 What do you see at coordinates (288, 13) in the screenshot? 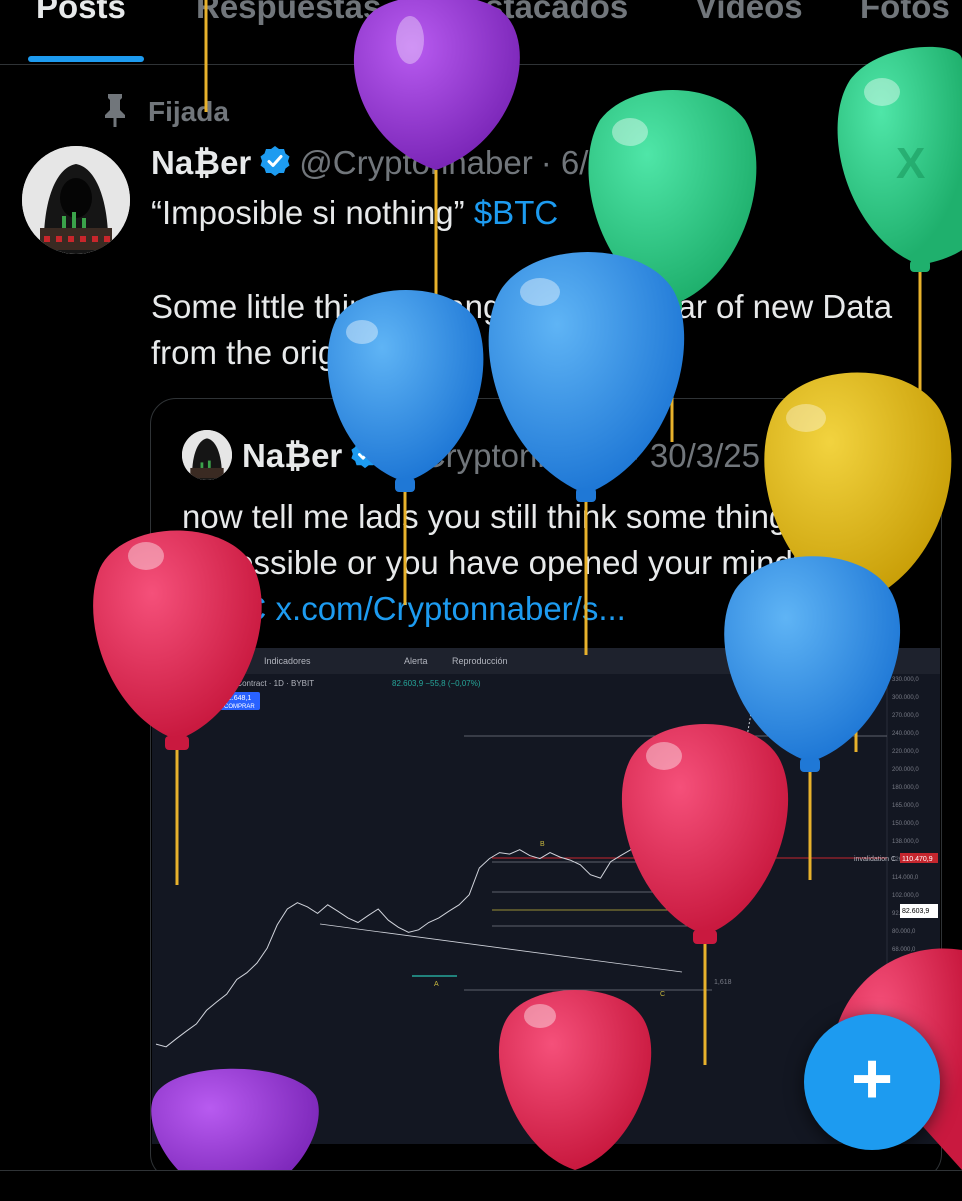
I see `tab-respuestas: Respuestas` at bounding box center [288, 13].